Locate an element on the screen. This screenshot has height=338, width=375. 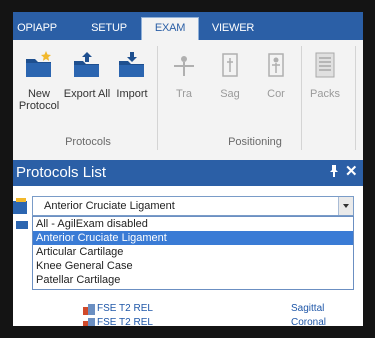
sequence-orientation: Coronal is located at coordinates (309, 321).